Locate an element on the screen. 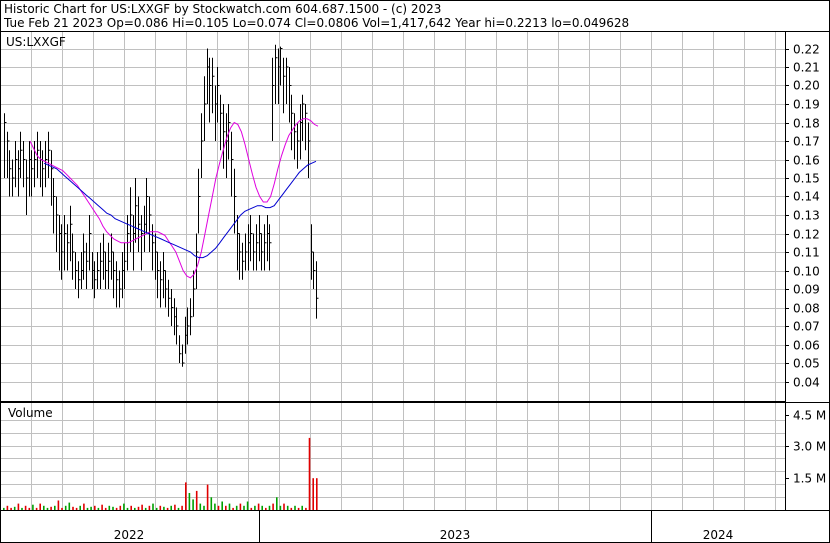 This screenshot has height=543, width=830. price-tick-label: 0.05 is located at coordinates (806, 364).